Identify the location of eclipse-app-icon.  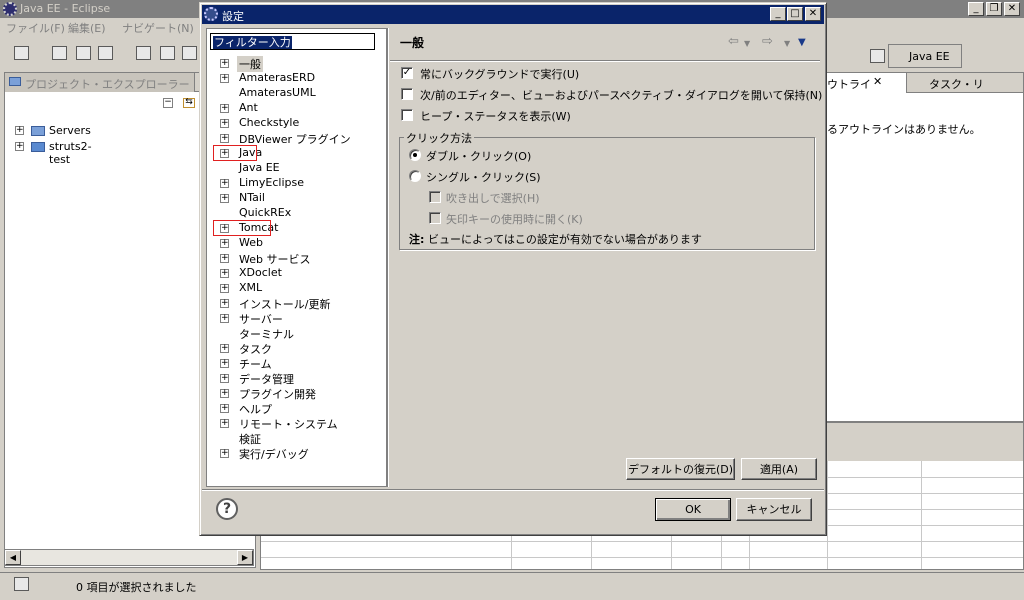
(10, 9).